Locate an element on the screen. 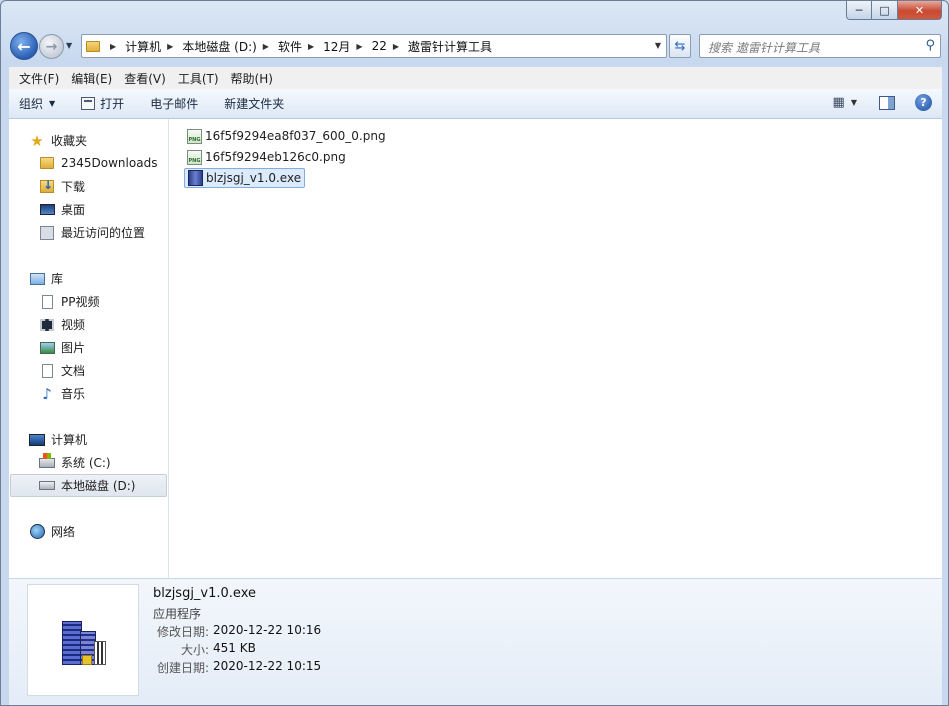  navigation-pane: ★ 收藏夹 2345Downloads 下载 桌面 最近访问的位置 库 is located at coordinates (89, 348).